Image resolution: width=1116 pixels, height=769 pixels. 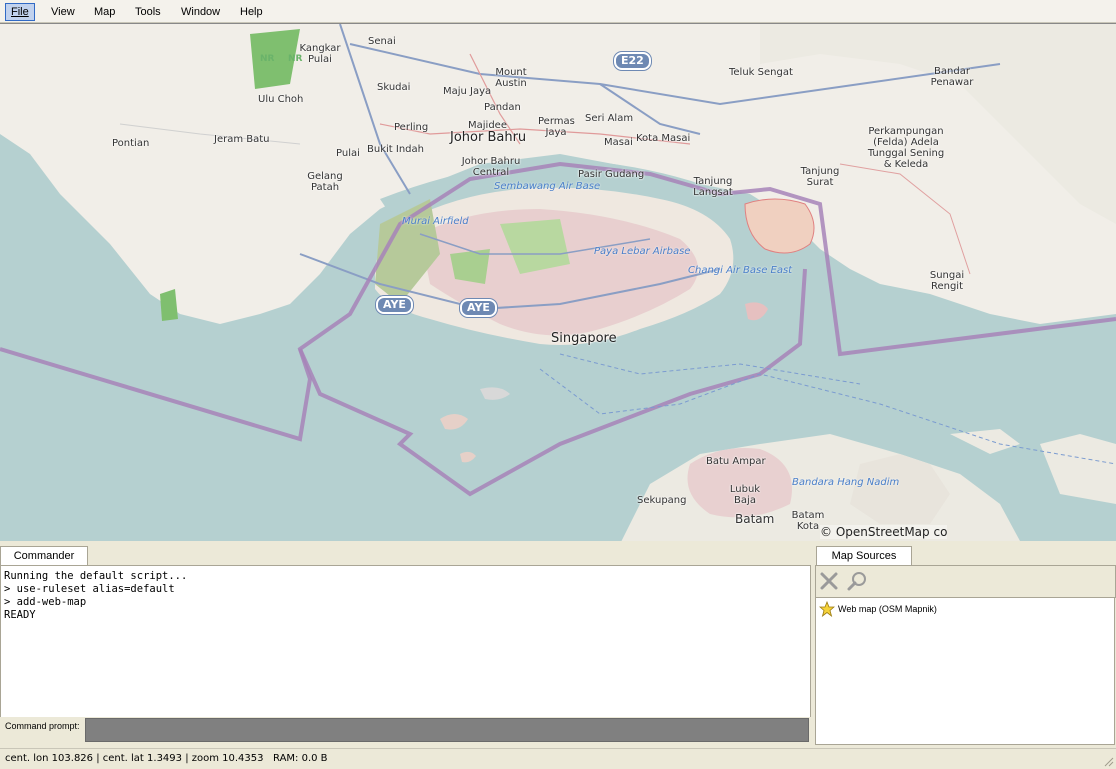 I want to click on tab-map-sources: Map Sources, so click(x=864, y=555).